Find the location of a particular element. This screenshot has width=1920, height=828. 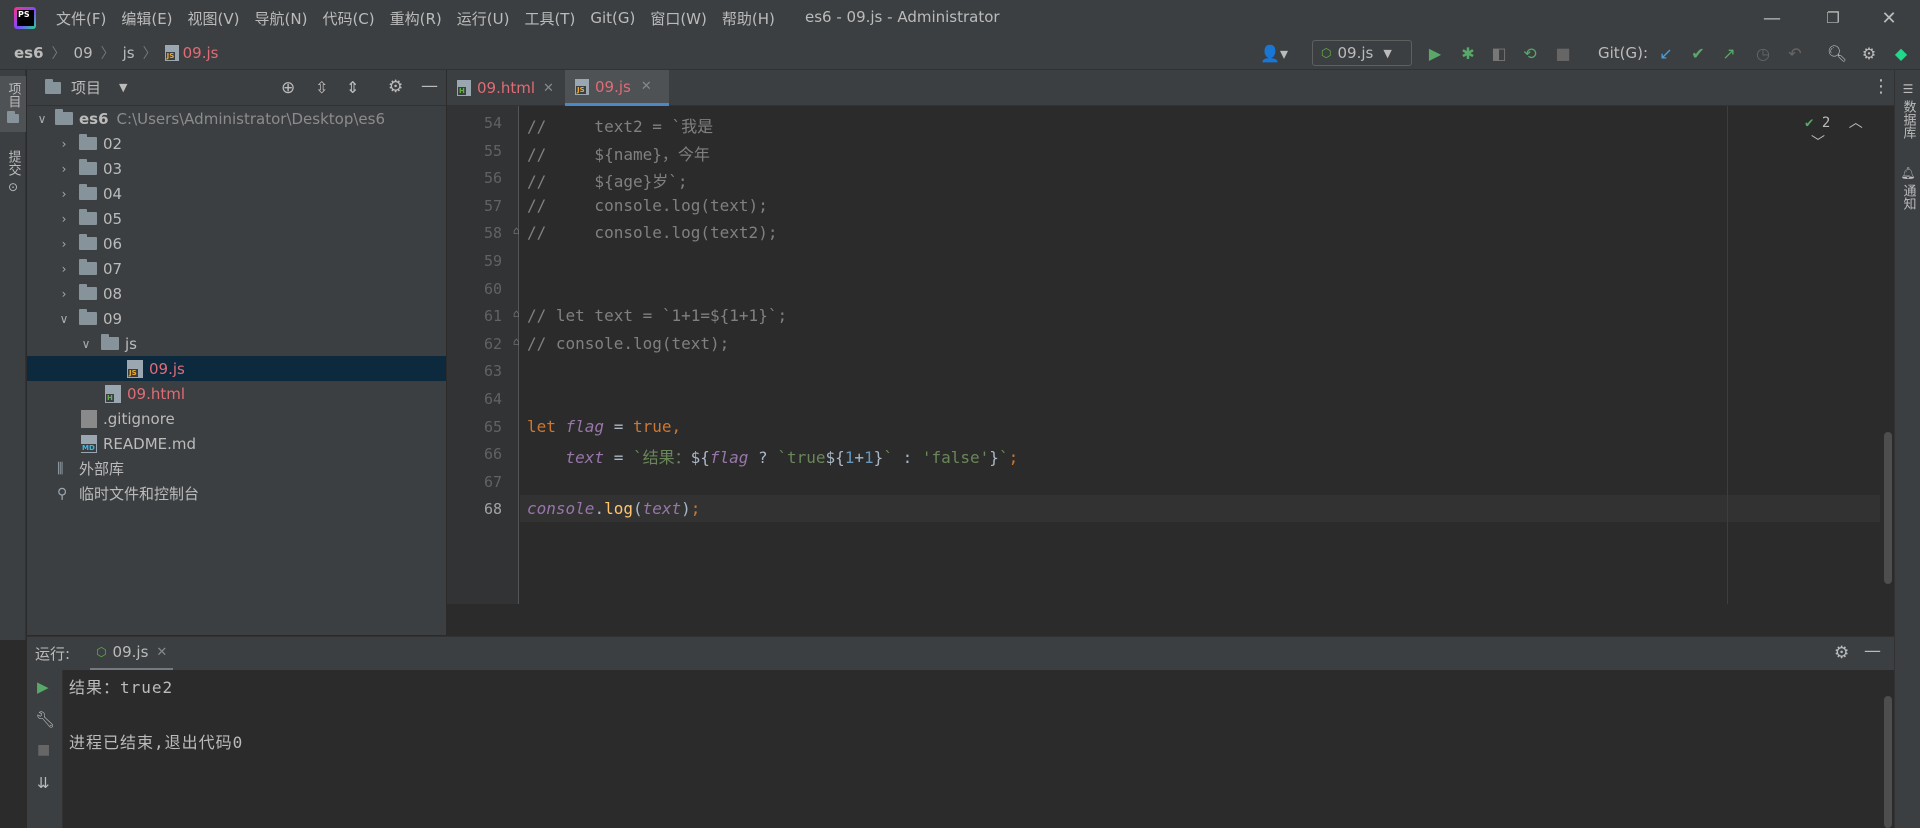

breadcrumb-root: es6 is located at coordinates (29, 53).